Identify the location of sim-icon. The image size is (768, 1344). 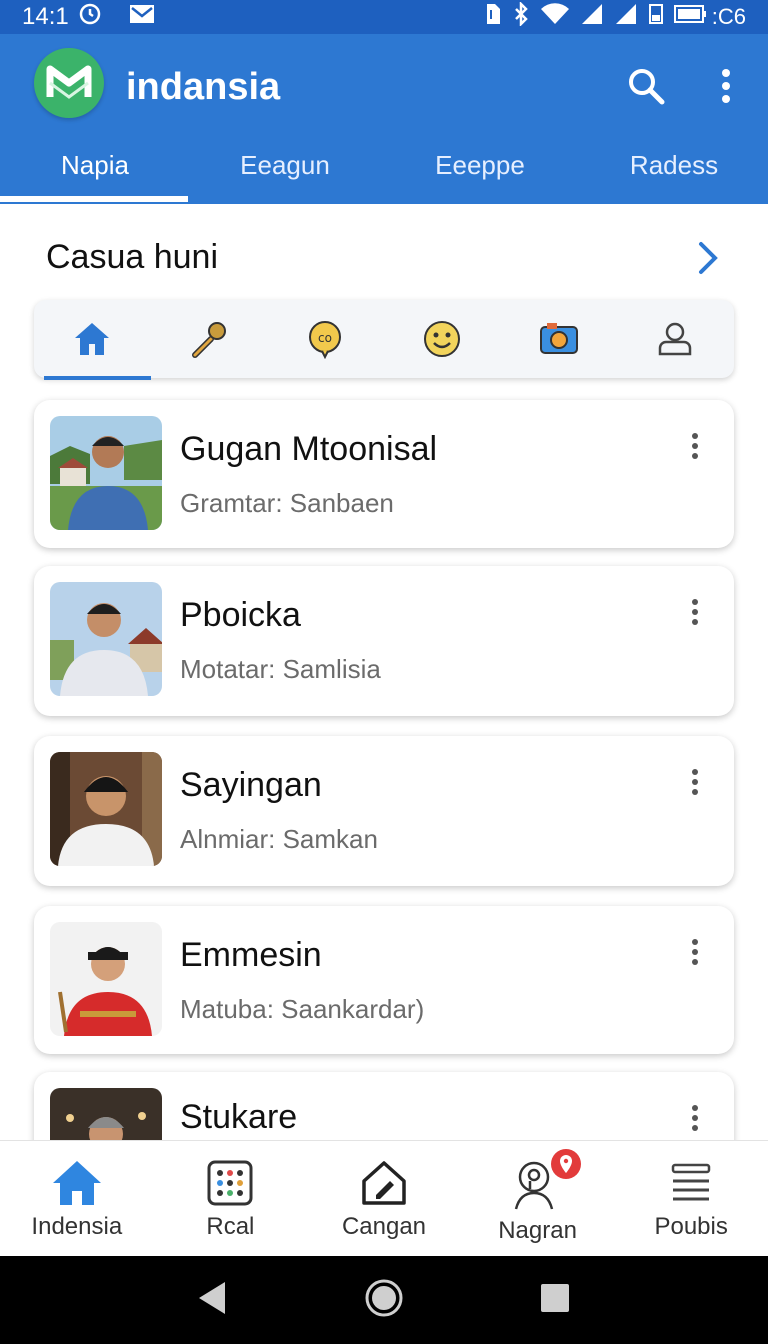
(656, 17).